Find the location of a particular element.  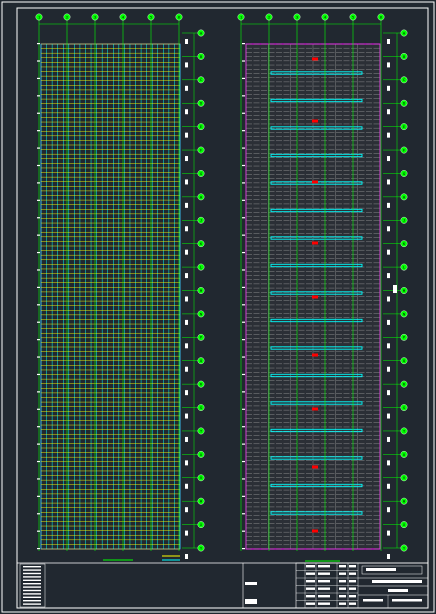

column-axis-bubble: 2 is located at coordinates (269, 17).